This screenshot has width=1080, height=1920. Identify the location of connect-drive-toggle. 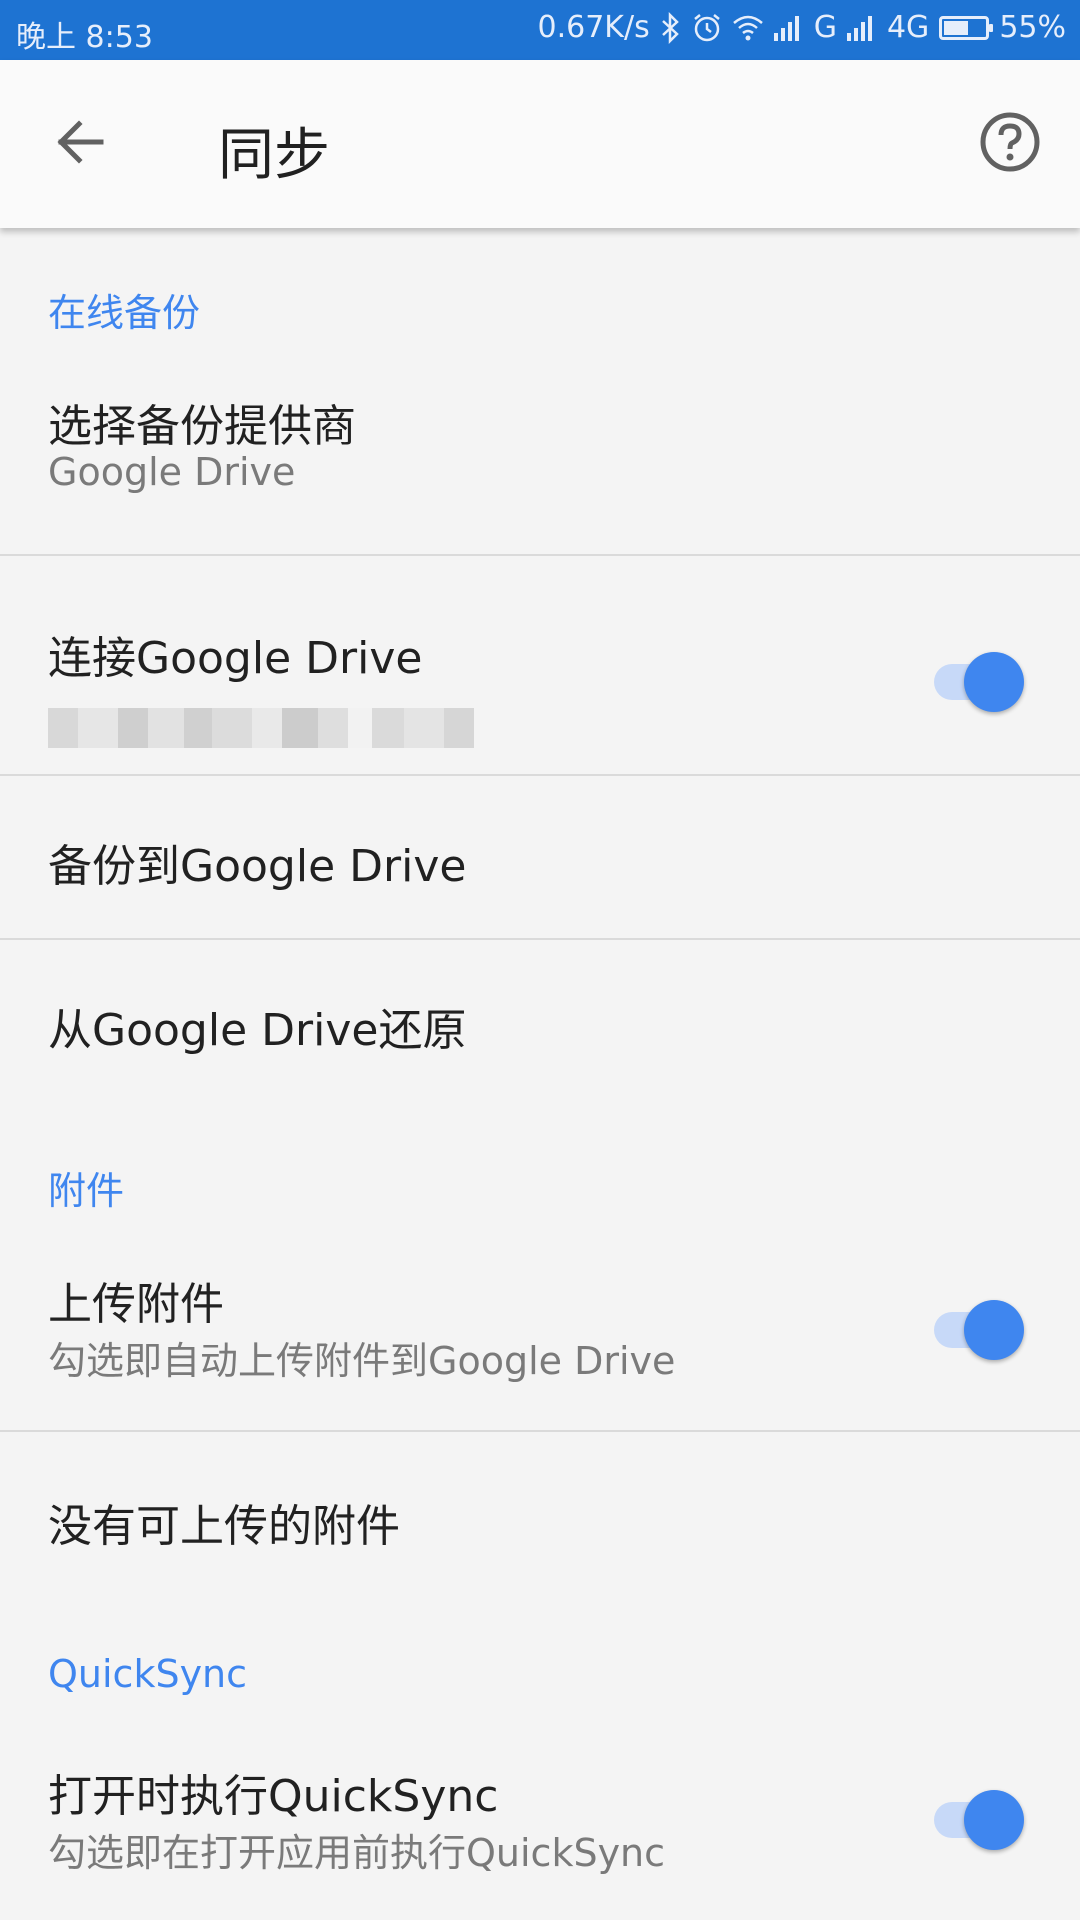
(976, 679).